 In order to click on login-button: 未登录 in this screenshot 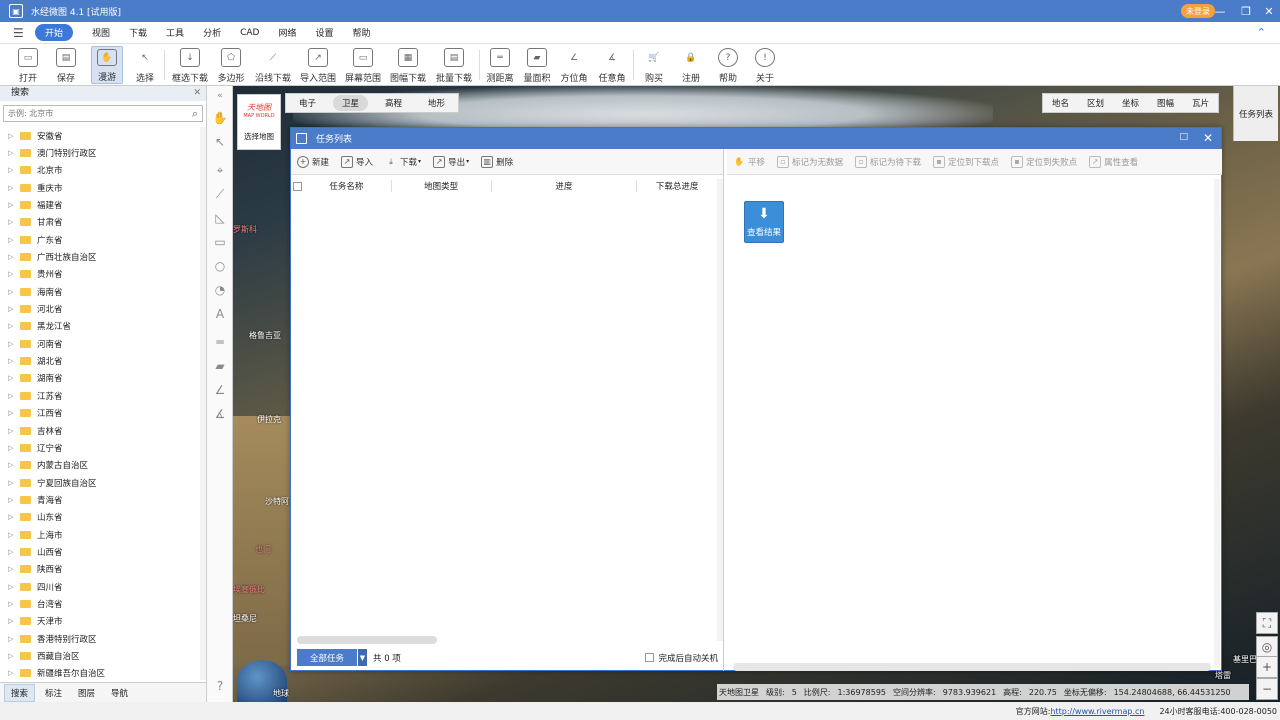, I will do `click(1198, 11)`.